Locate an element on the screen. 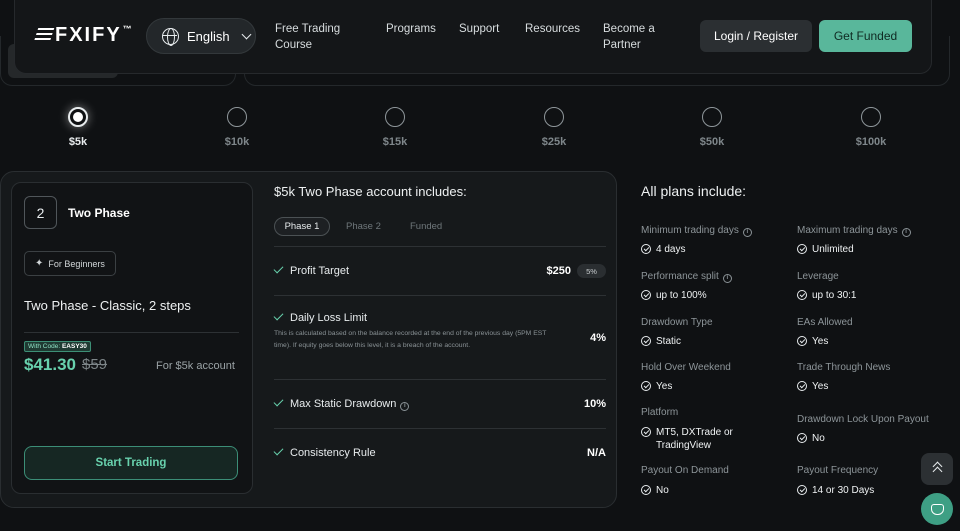 This screenshot has width=960, height=531. spec-label-text: Minimum trading days is located at coordinates (690, 230).